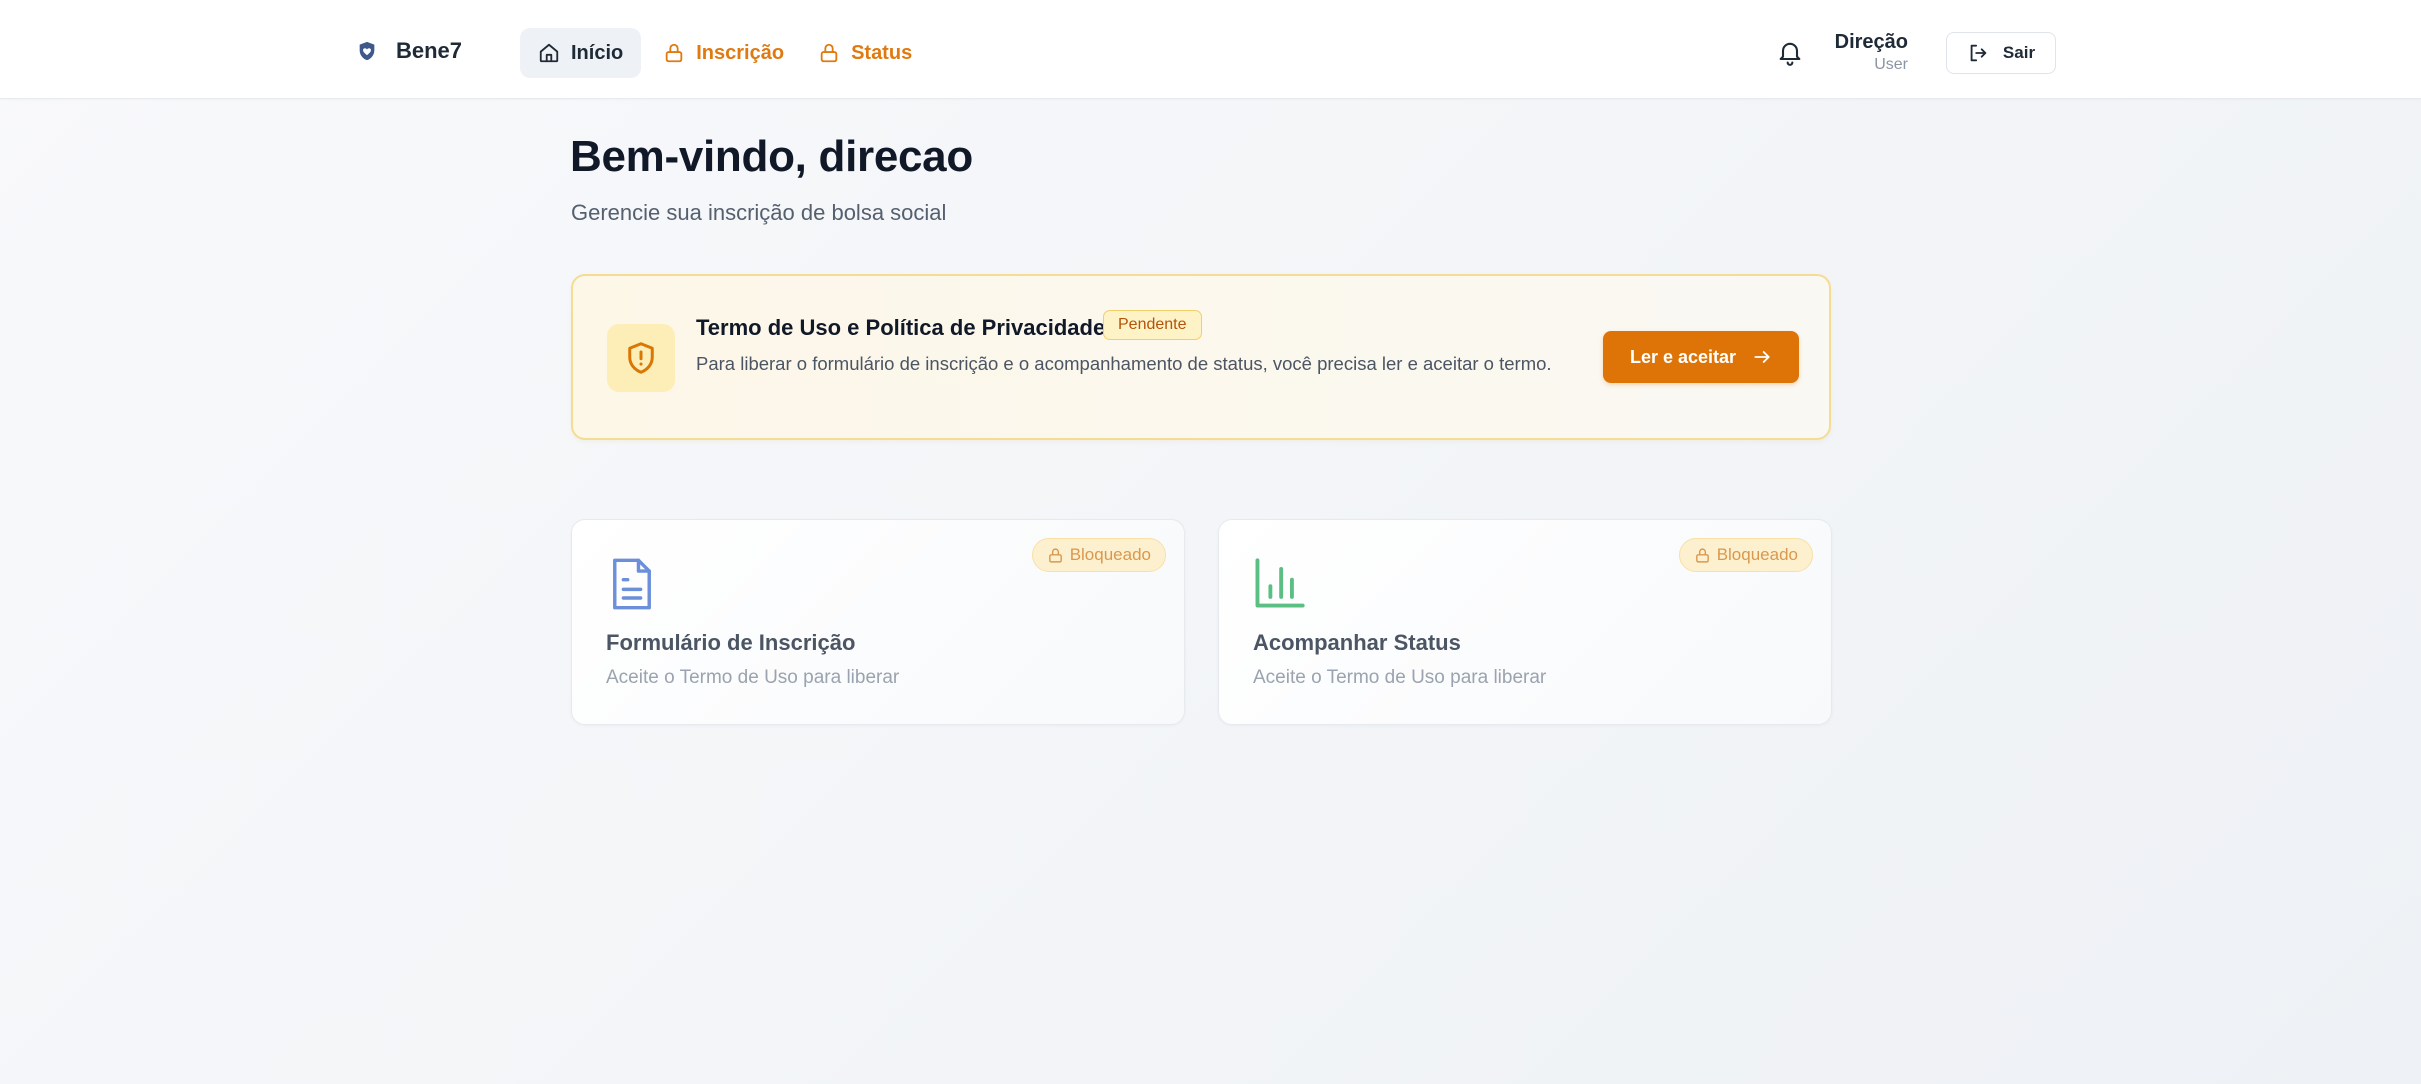  I want to click on user-info: Direção User, so click(1871, 53).